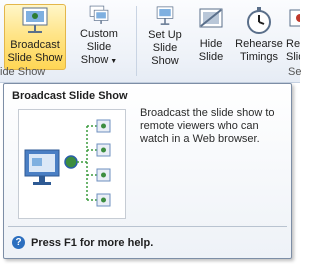 Image resolution: width=320 pixels, height=264 pixels. What do you see at coordinates (211, 44) in the screenshot?
I see `hide-slide-label-1: Hide` at bounding box center [211, 44].